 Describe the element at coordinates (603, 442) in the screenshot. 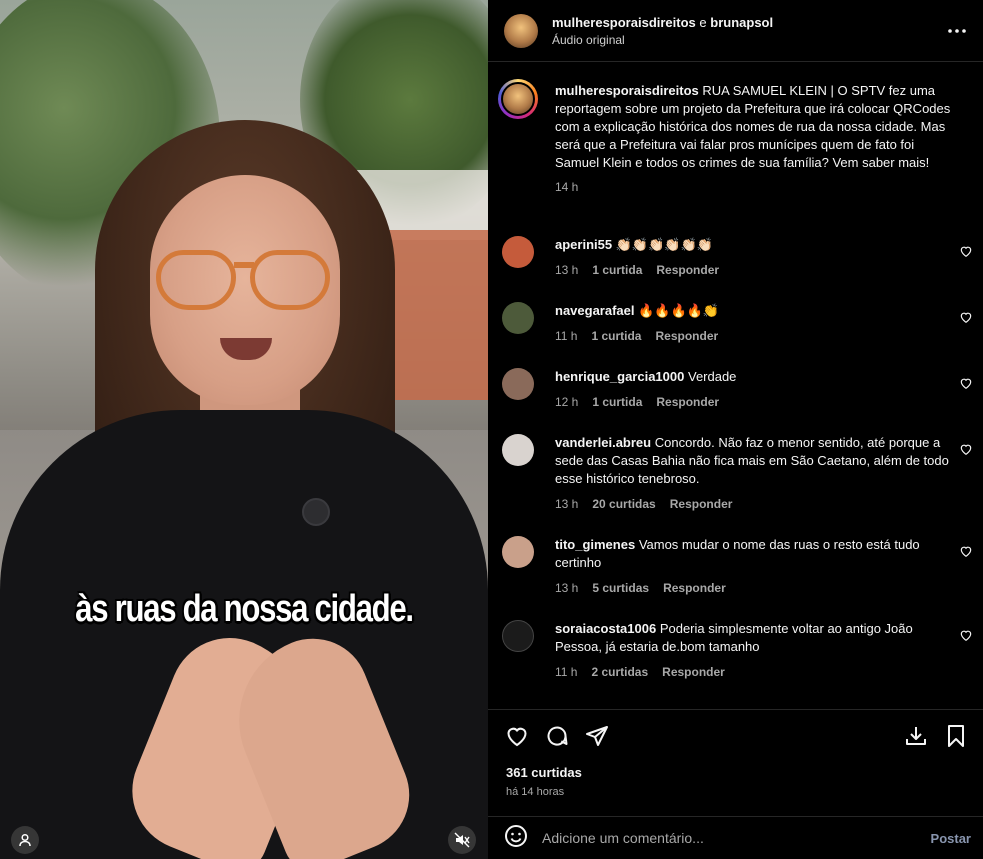

I see `comment-username: vanderlei.abreu` at that location.